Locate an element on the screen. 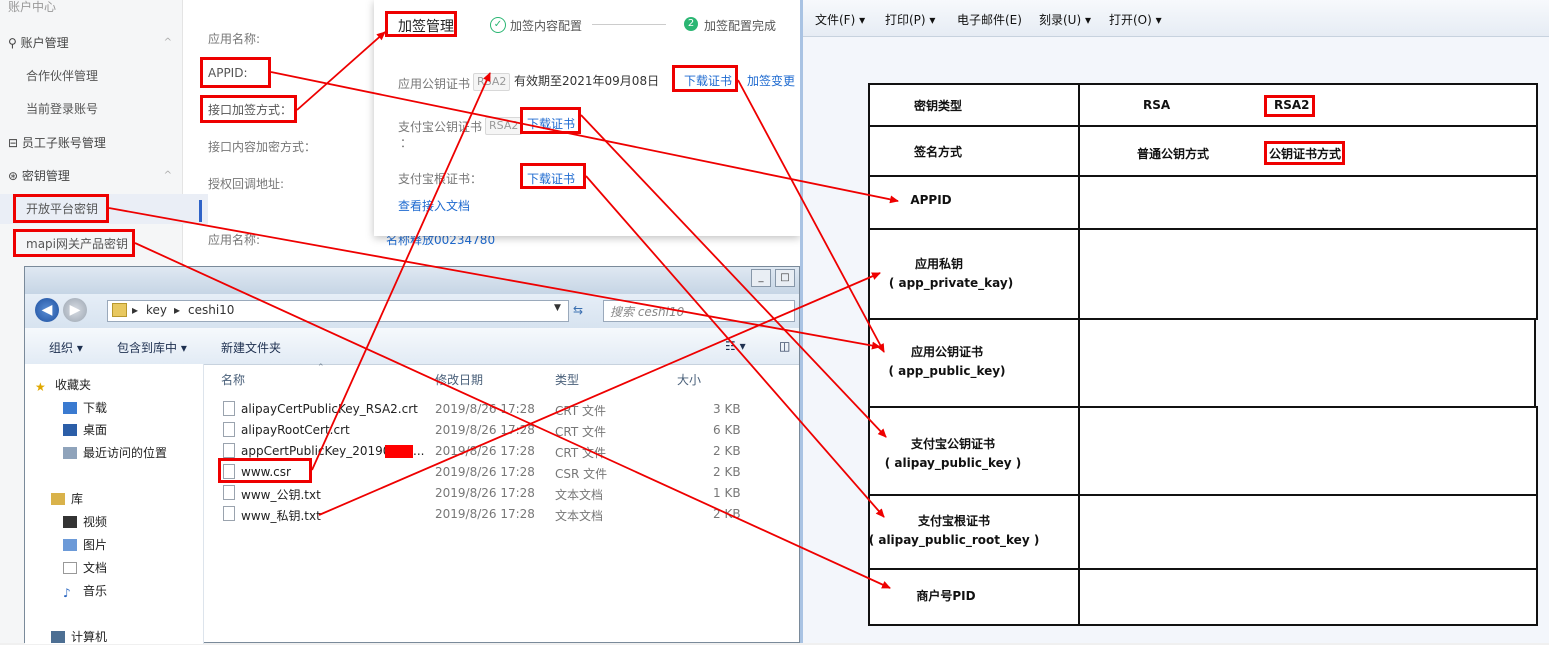 The width and height of the screenshot is (1549, 645). column-date: 修改日期 is located at coordinates (459, 379).